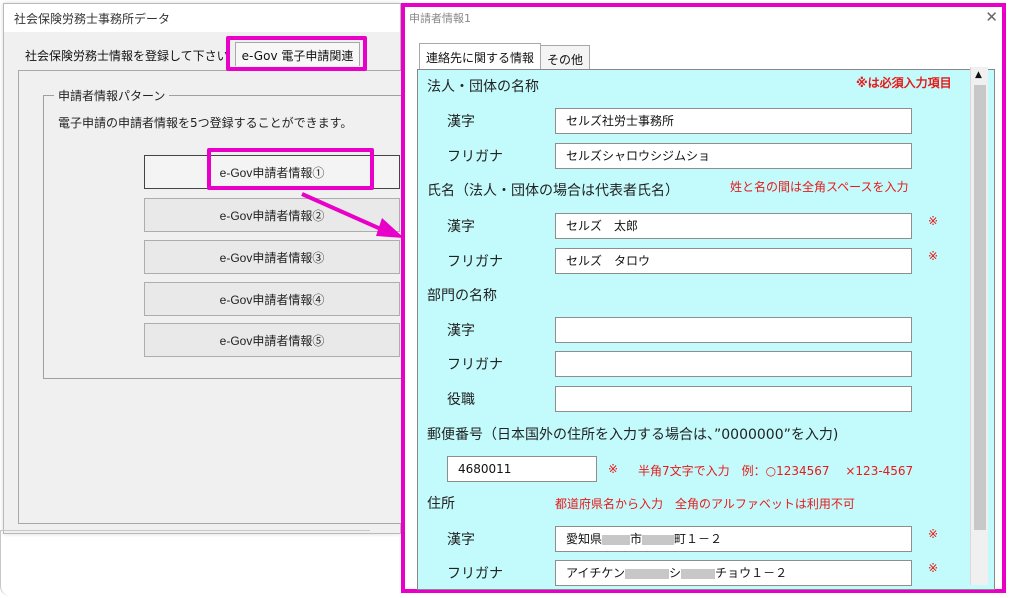  I want to click on label-dept-furigana: フリガナ, so click(475, 365).